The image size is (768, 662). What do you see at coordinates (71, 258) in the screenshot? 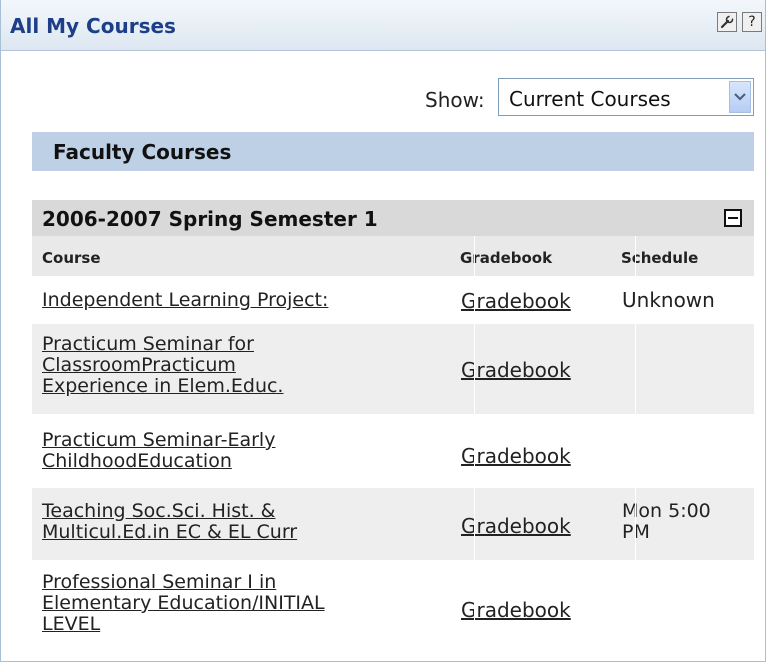
I see `column-header-course: Course` at bounding box center [71, 258].